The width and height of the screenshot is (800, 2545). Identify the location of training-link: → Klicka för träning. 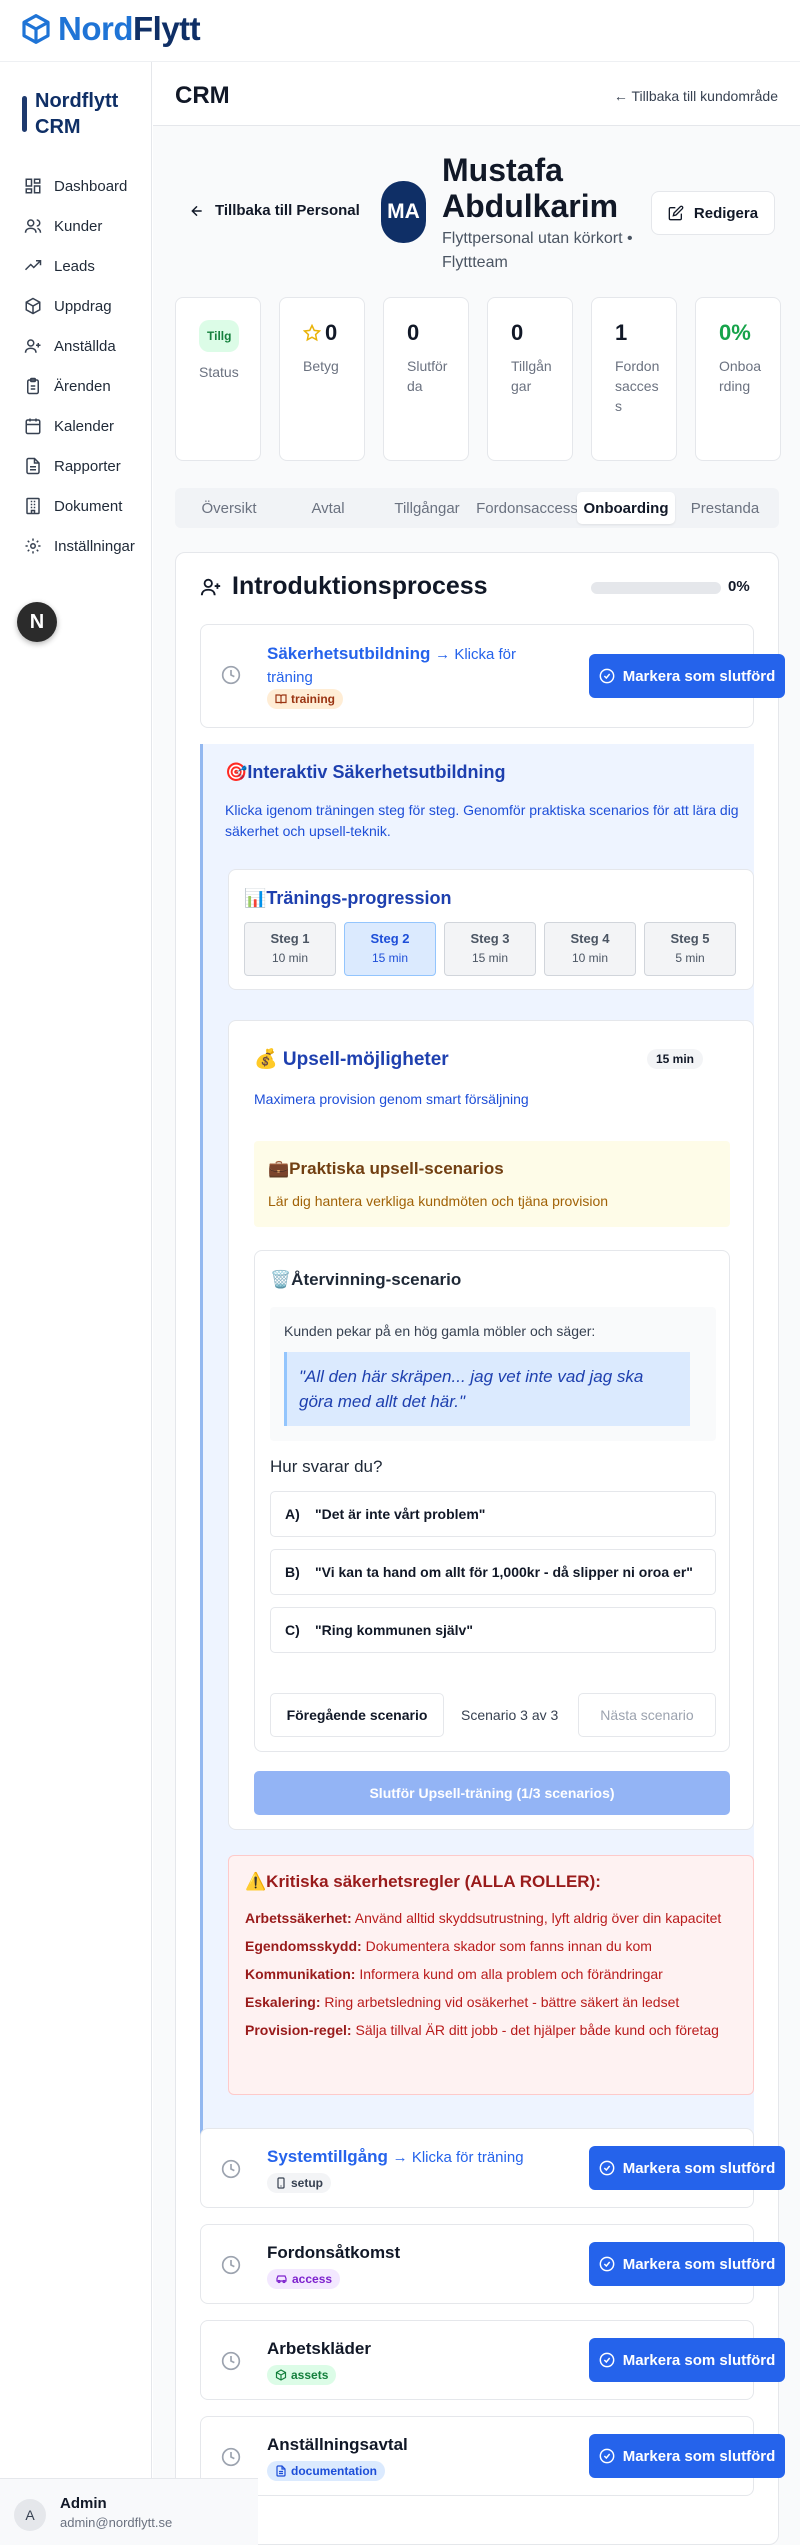
(458, 2157).